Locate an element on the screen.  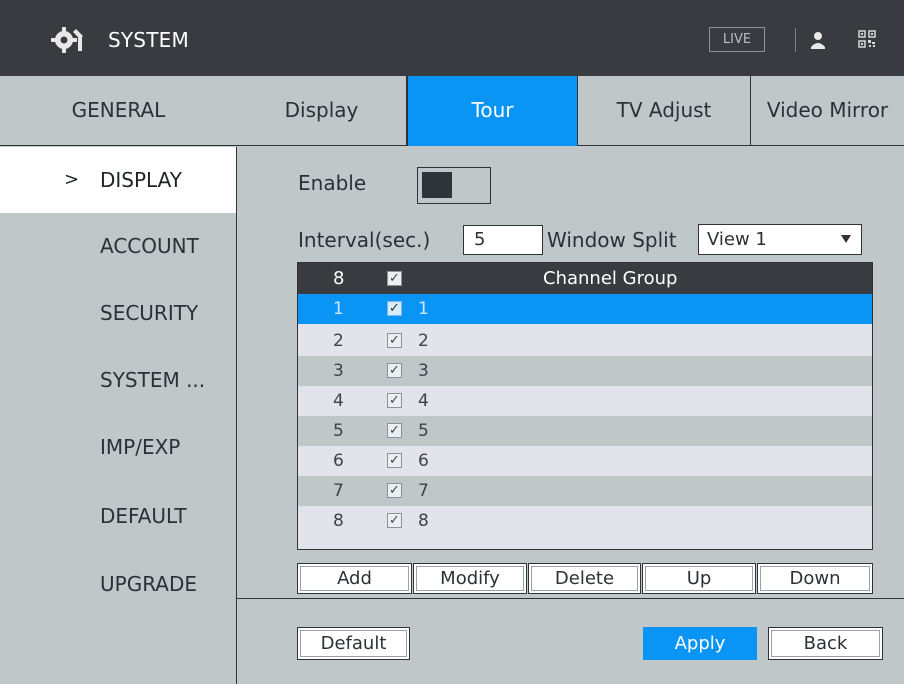
sidebar-item-imp-exp: IMP/EXP is located at coordinates (118, 447).